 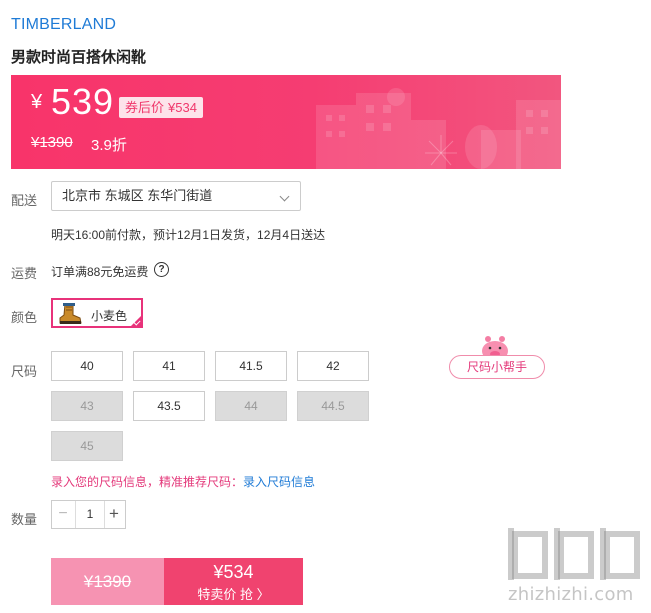 What do you see at coordinates (24, 200) in the screenshot?
I see `shipping-label: 配送` at bounding box center [24, 200].